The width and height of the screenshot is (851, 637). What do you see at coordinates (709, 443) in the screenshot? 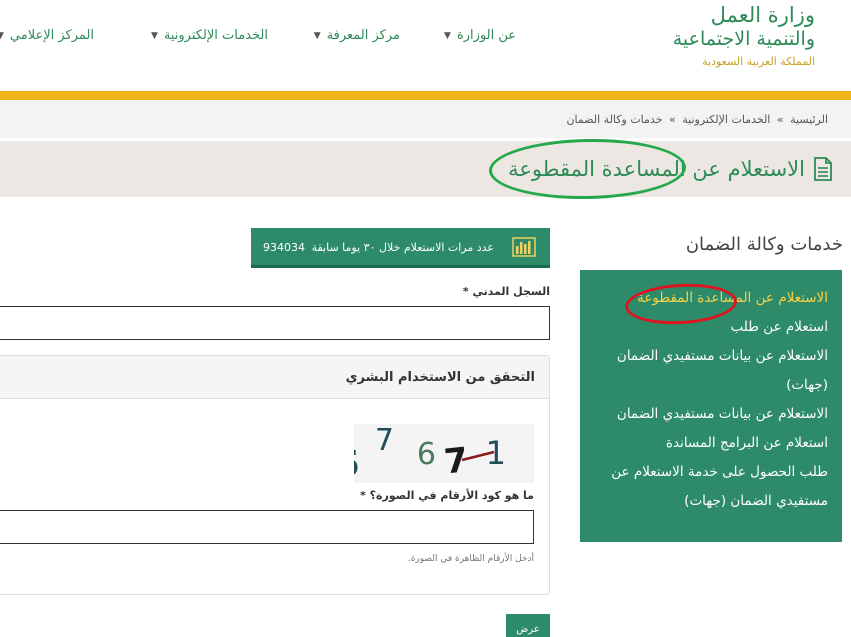
I see `sidebar-item-support-programs: استعلام عن البرامج المساندة` at bounding box center [709, 443].